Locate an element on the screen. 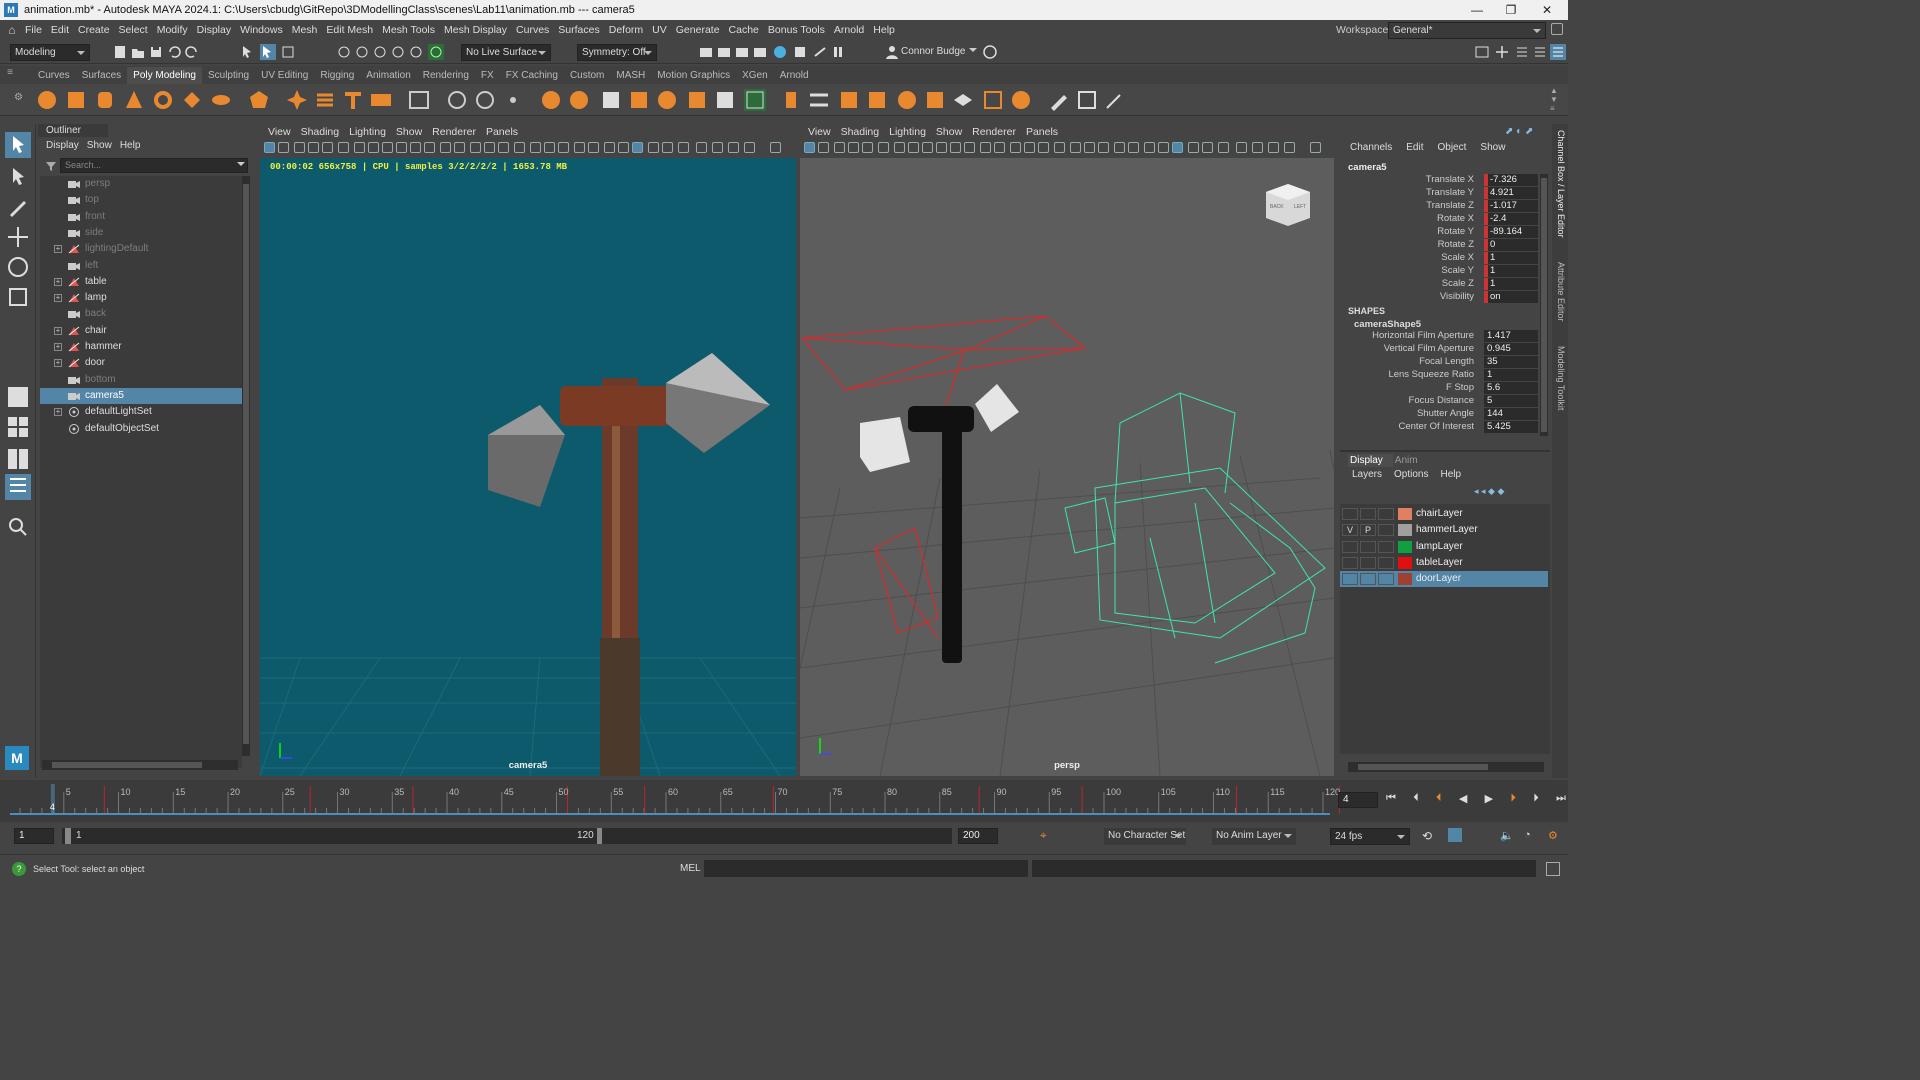 The width and height of the screenshot is (1920, 1080). layer-playback-toggle: P is located at coordinates (1368, 530).